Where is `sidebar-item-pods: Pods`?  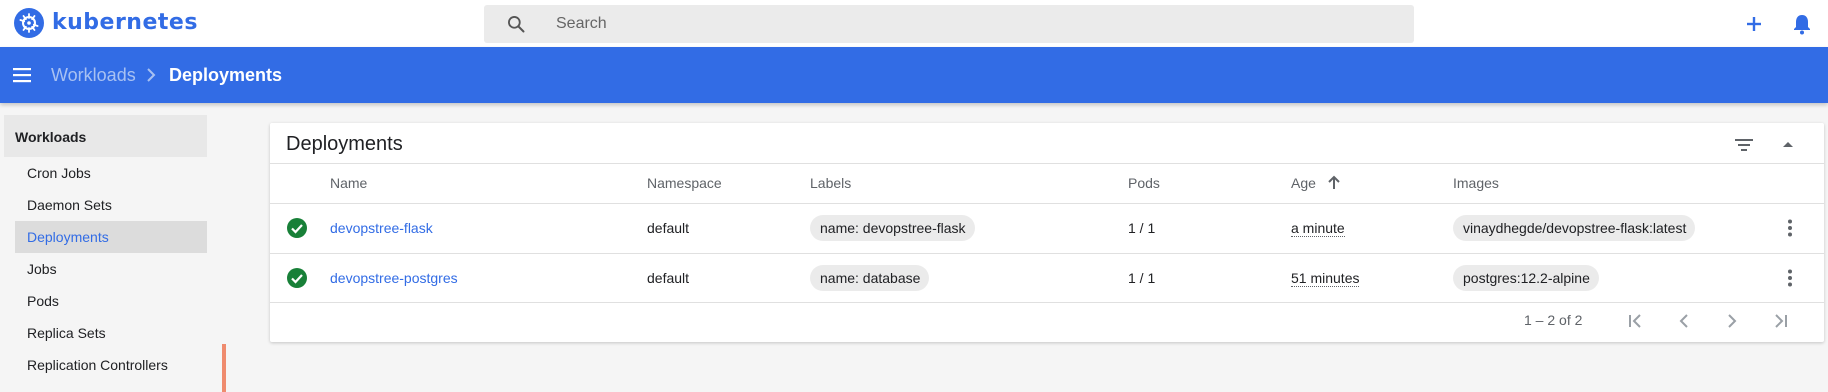 sidebar-item-pods: Pods is located at coordinates (111, 301).